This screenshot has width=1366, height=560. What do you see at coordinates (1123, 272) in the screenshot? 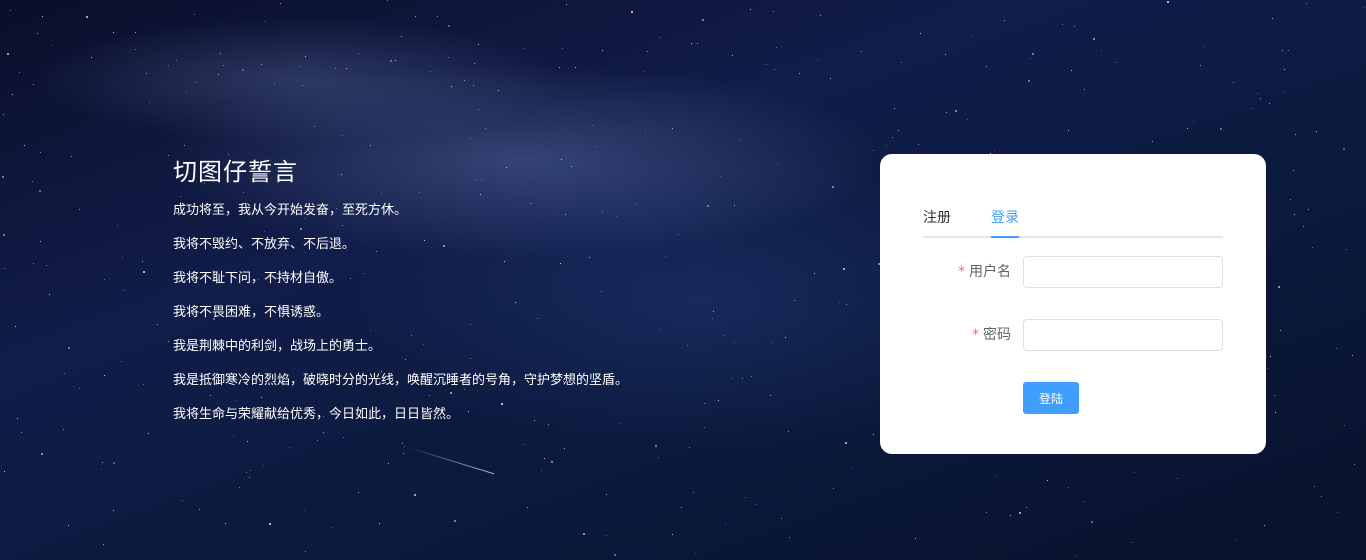
I see `username-input` at bounding box center [1123, 272].